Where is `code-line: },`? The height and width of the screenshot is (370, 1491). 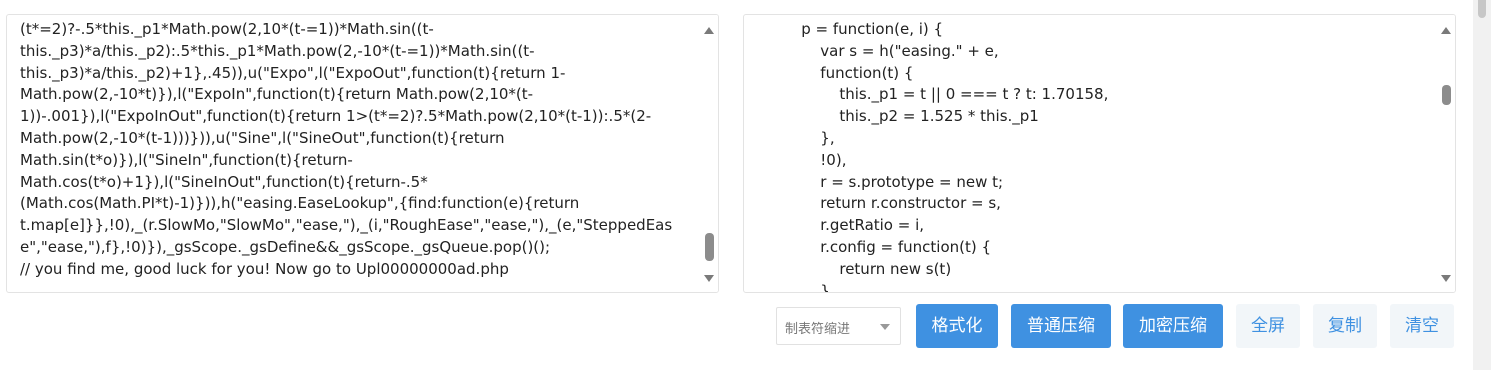 code-line: }, is located at coordinates (789, 137).